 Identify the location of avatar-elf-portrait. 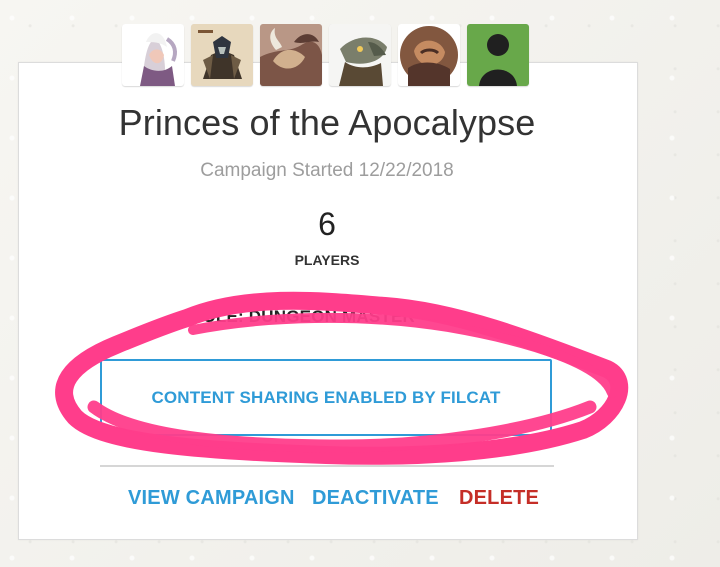
(153, 55).